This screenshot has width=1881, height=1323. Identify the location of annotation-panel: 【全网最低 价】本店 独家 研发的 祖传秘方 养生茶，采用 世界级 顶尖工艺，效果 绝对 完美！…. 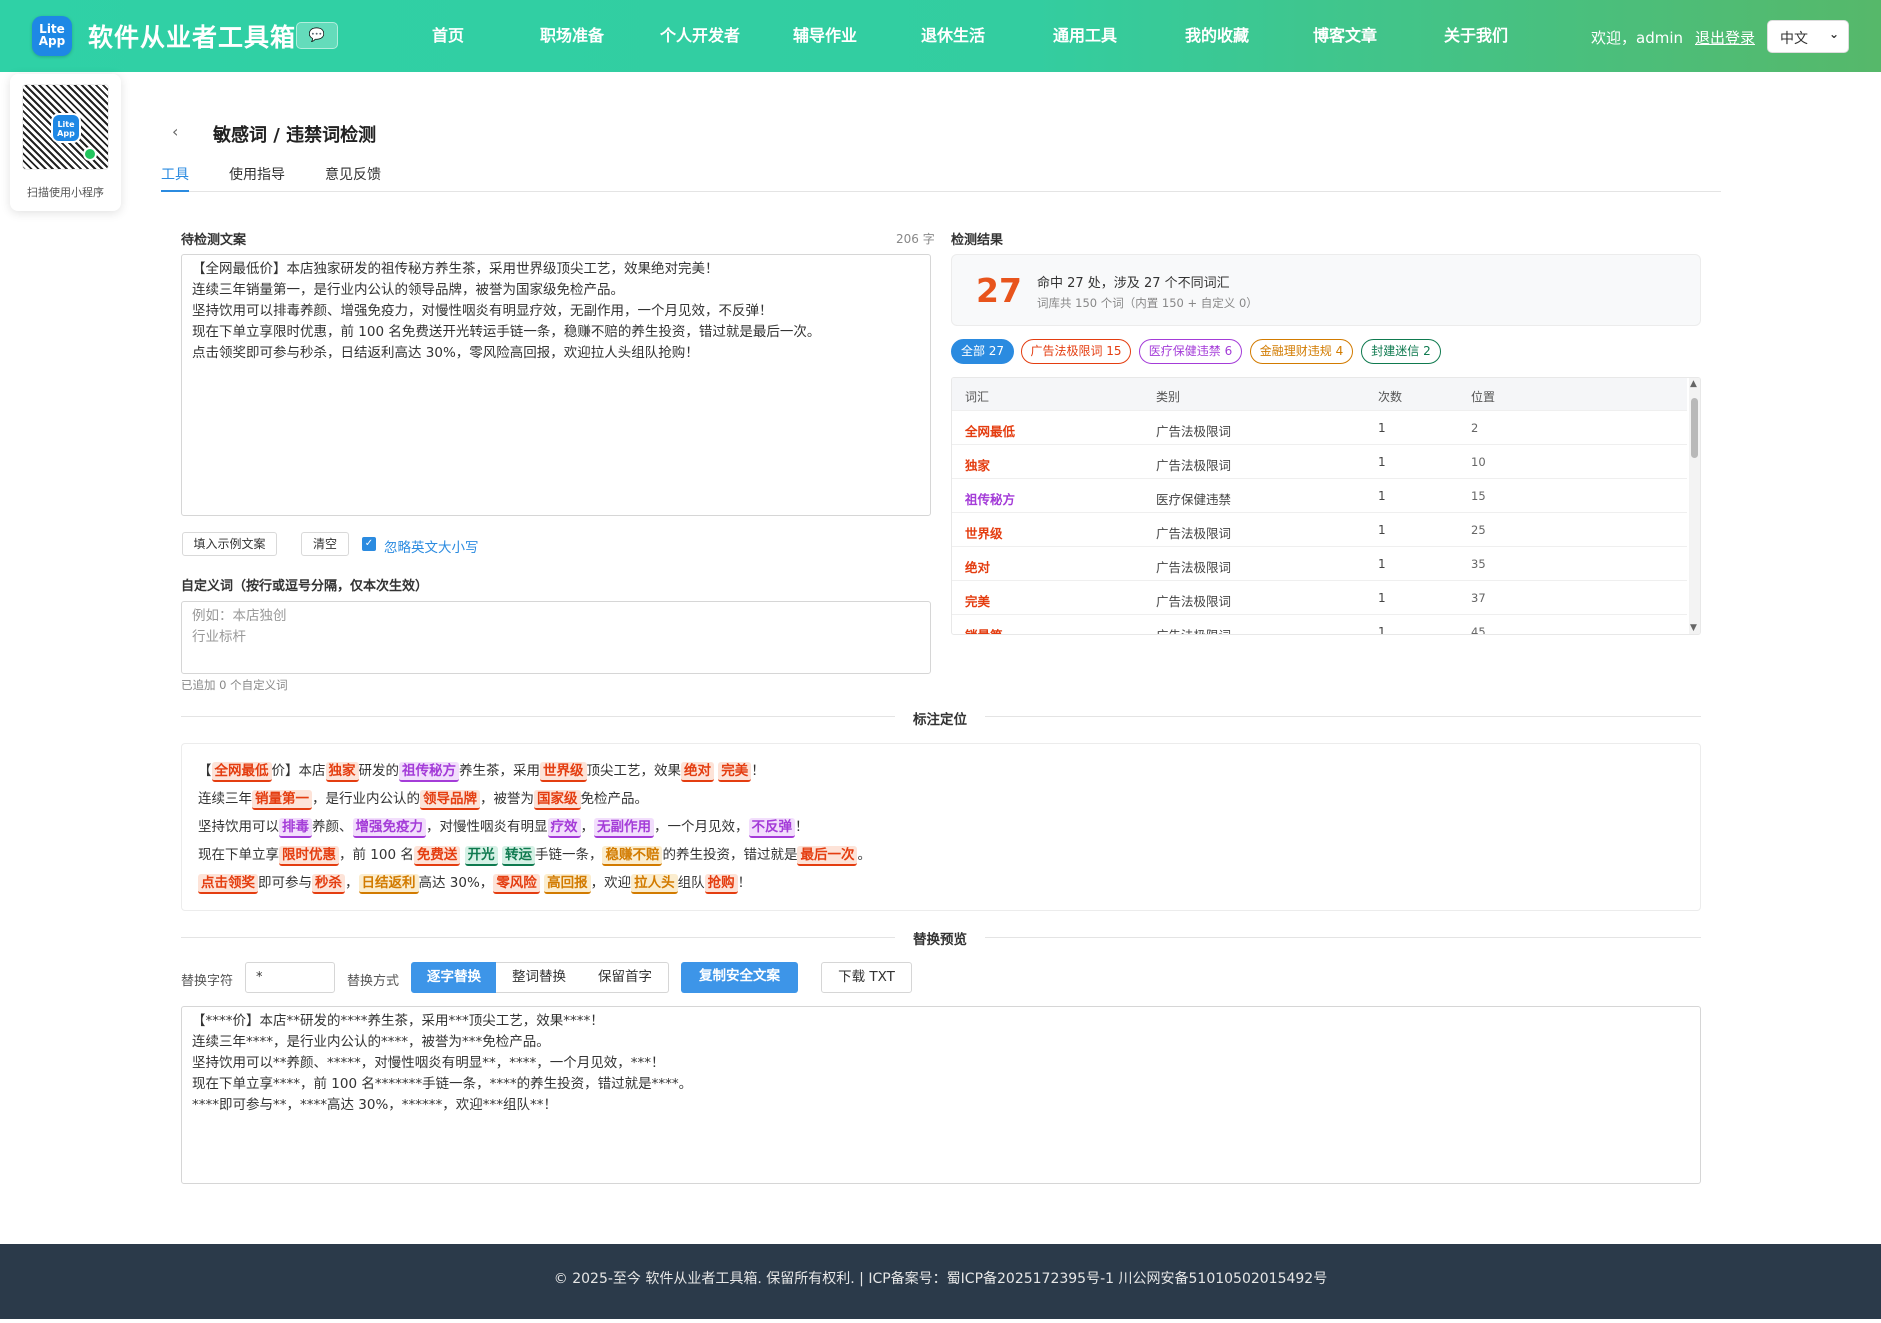
(941, 827).